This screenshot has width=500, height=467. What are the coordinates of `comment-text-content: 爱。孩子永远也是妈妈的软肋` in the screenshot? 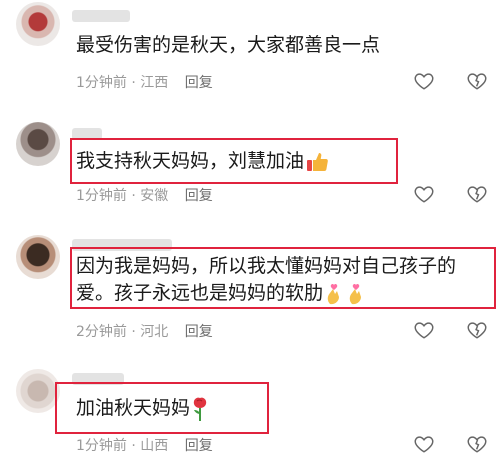 It's located at (200, 293).